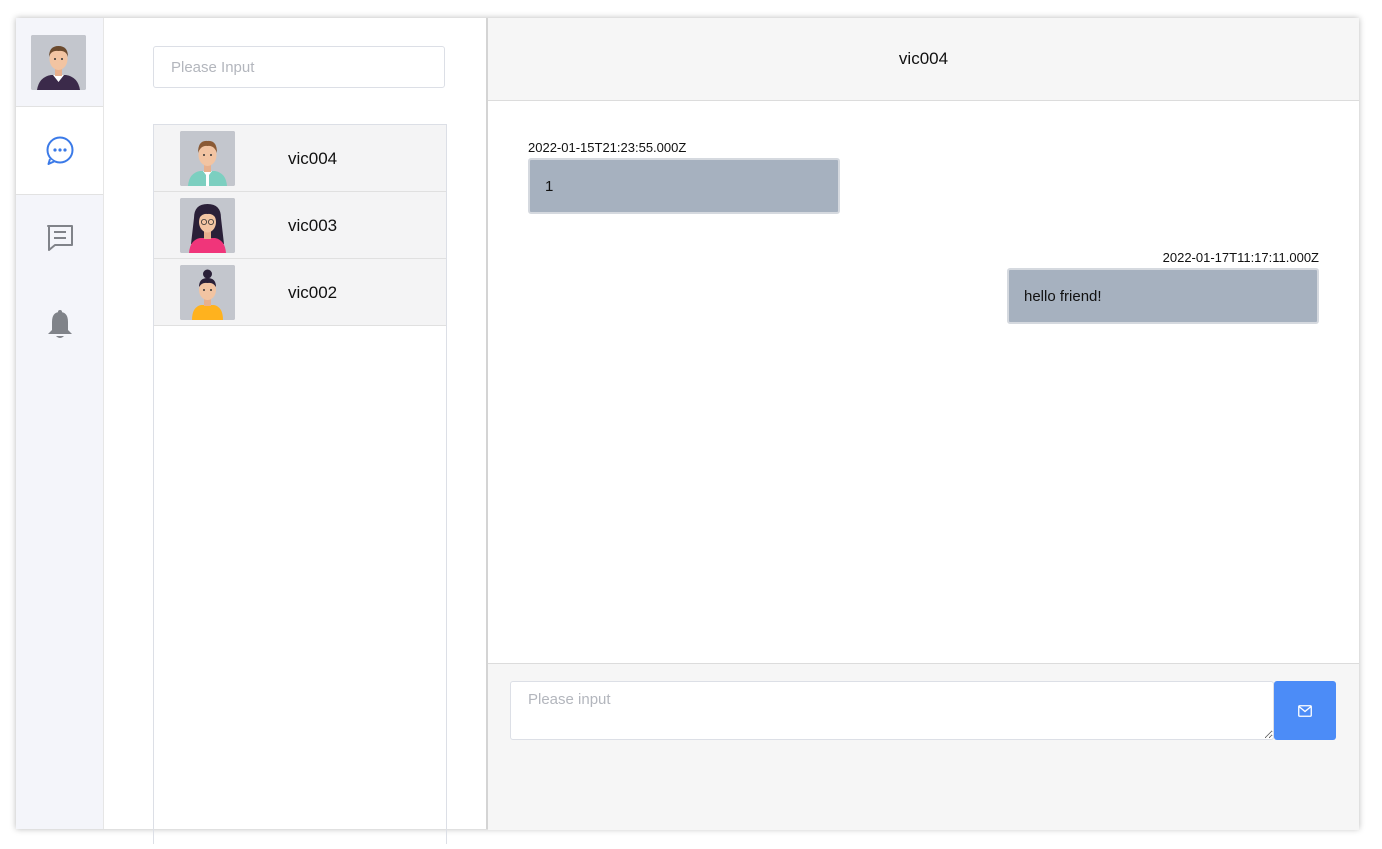 The height and width of the screenshot is (849, 1382). I want to click on send-button, so click(1305, 710).